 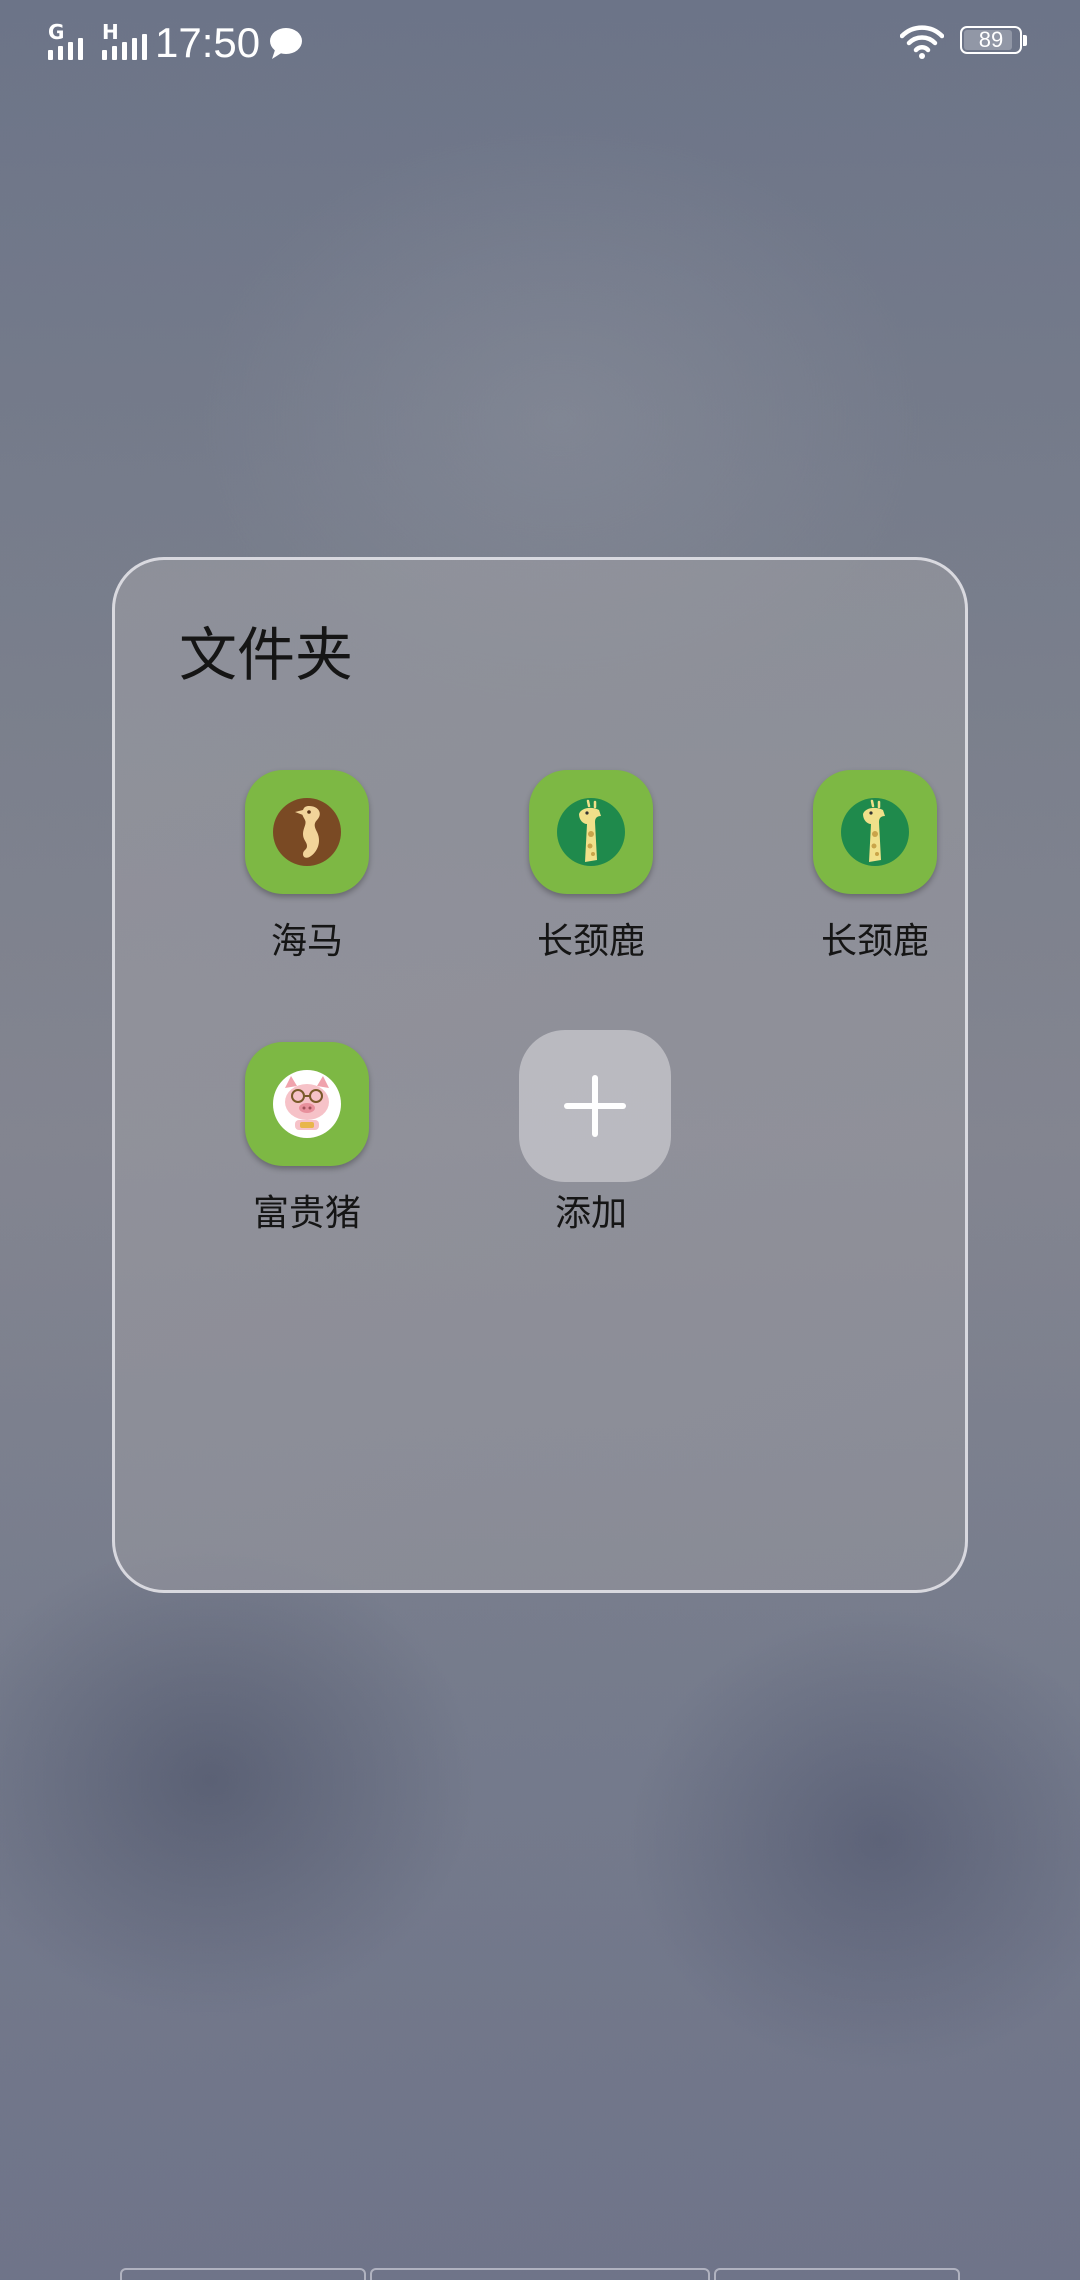 I want to click on app-giraffe-1: 长颈鹿, so click(x=591, y=880).